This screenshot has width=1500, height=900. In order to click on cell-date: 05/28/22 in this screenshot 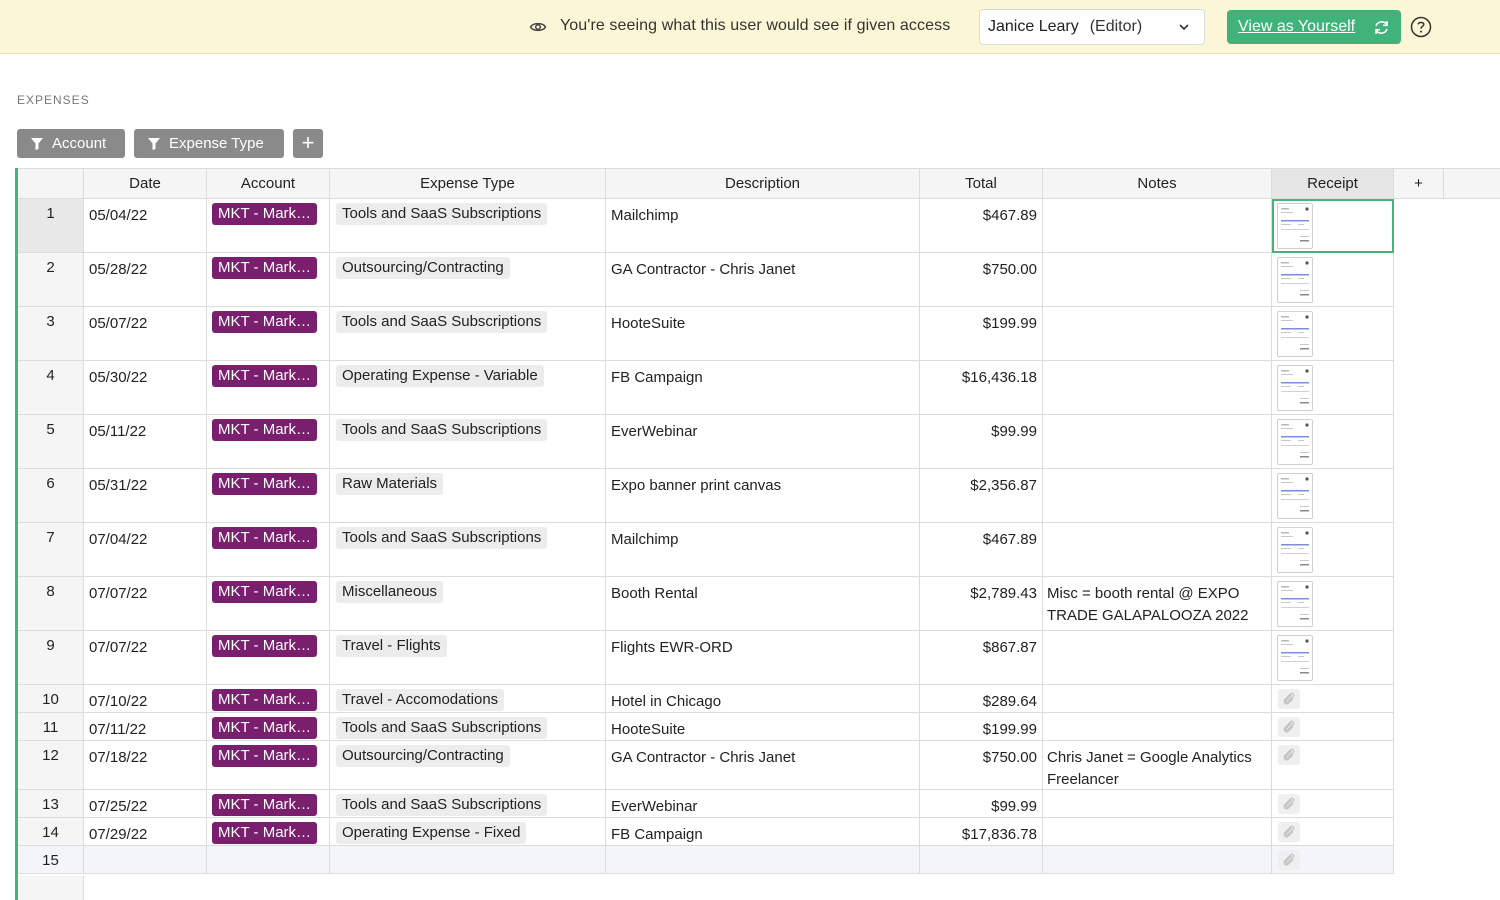, I will do `click(145, 280)`.